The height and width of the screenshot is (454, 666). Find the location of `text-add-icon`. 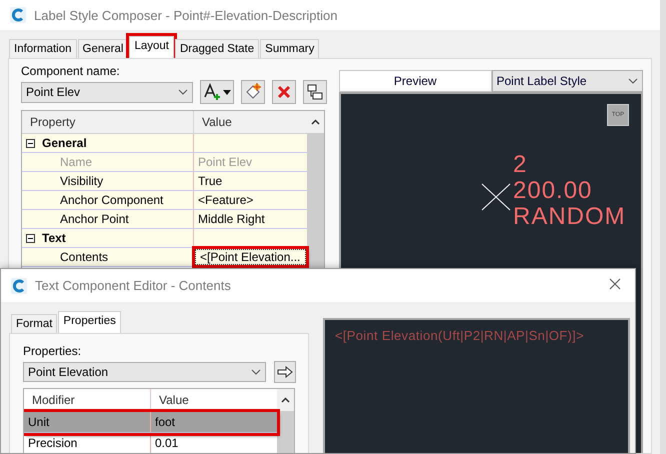

text-add-icon is located at coordinates (211, 92).